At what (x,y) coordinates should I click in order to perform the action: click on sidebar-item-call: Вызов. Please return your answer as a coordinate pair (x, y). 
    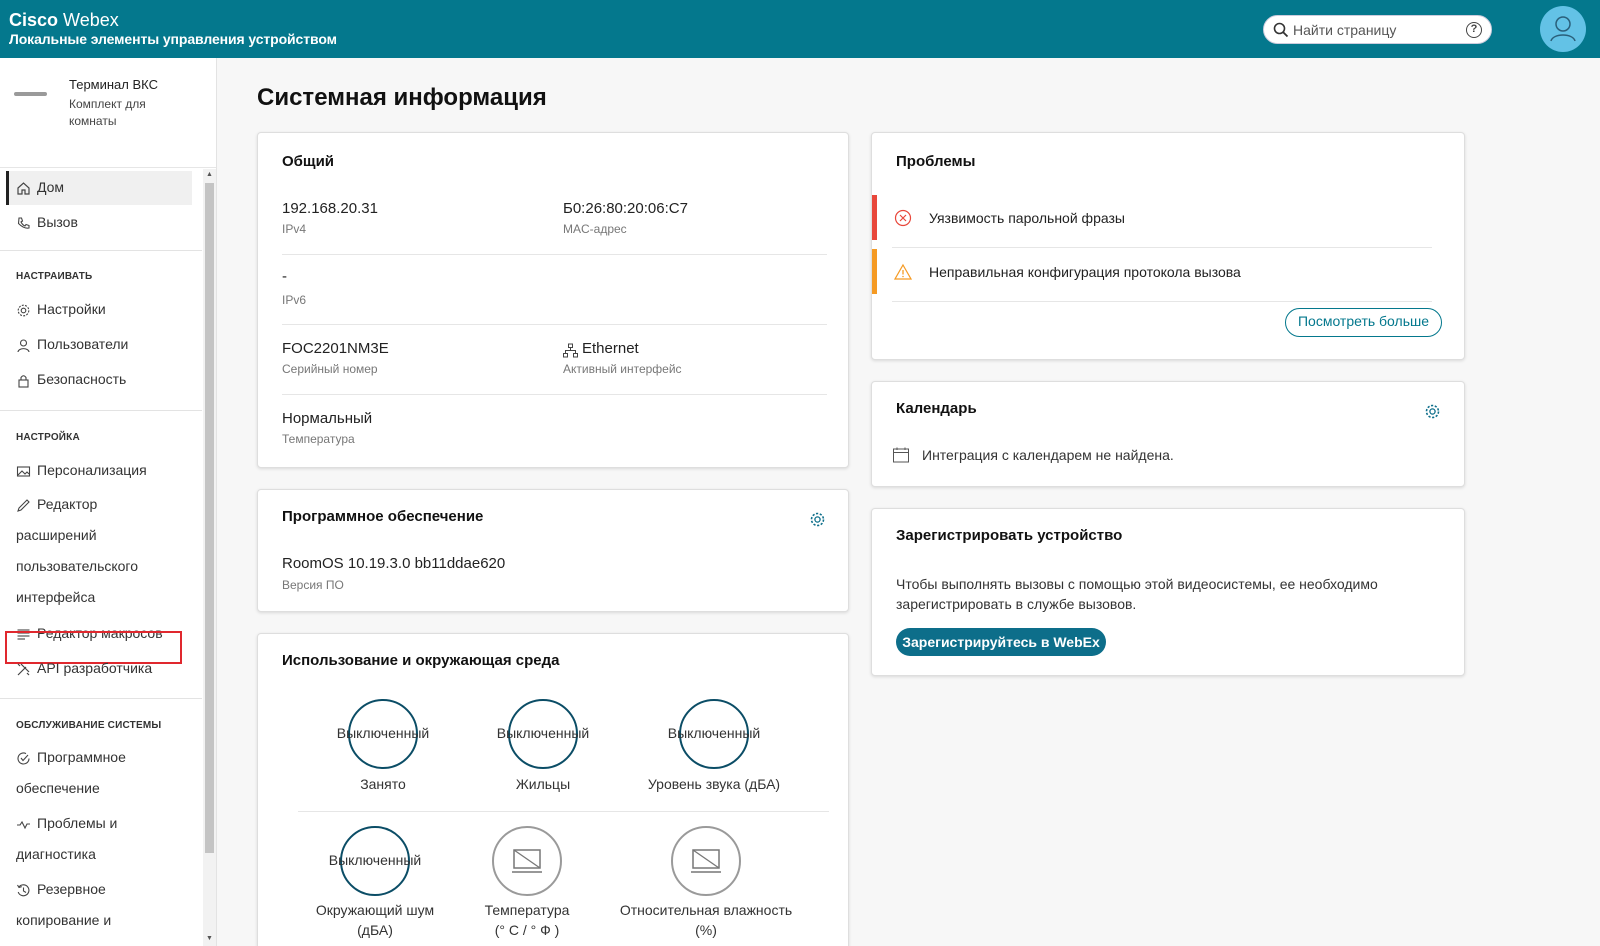
    Looking at the image, I should click on (99, 223).